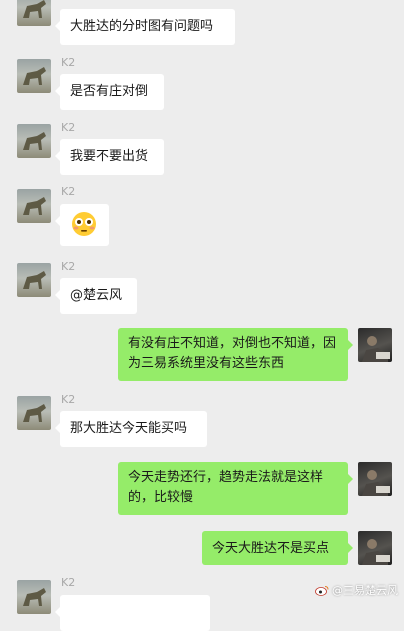  I want to click on message-bubble: 大胜达的分时图有问题吗, so click(145, 27).